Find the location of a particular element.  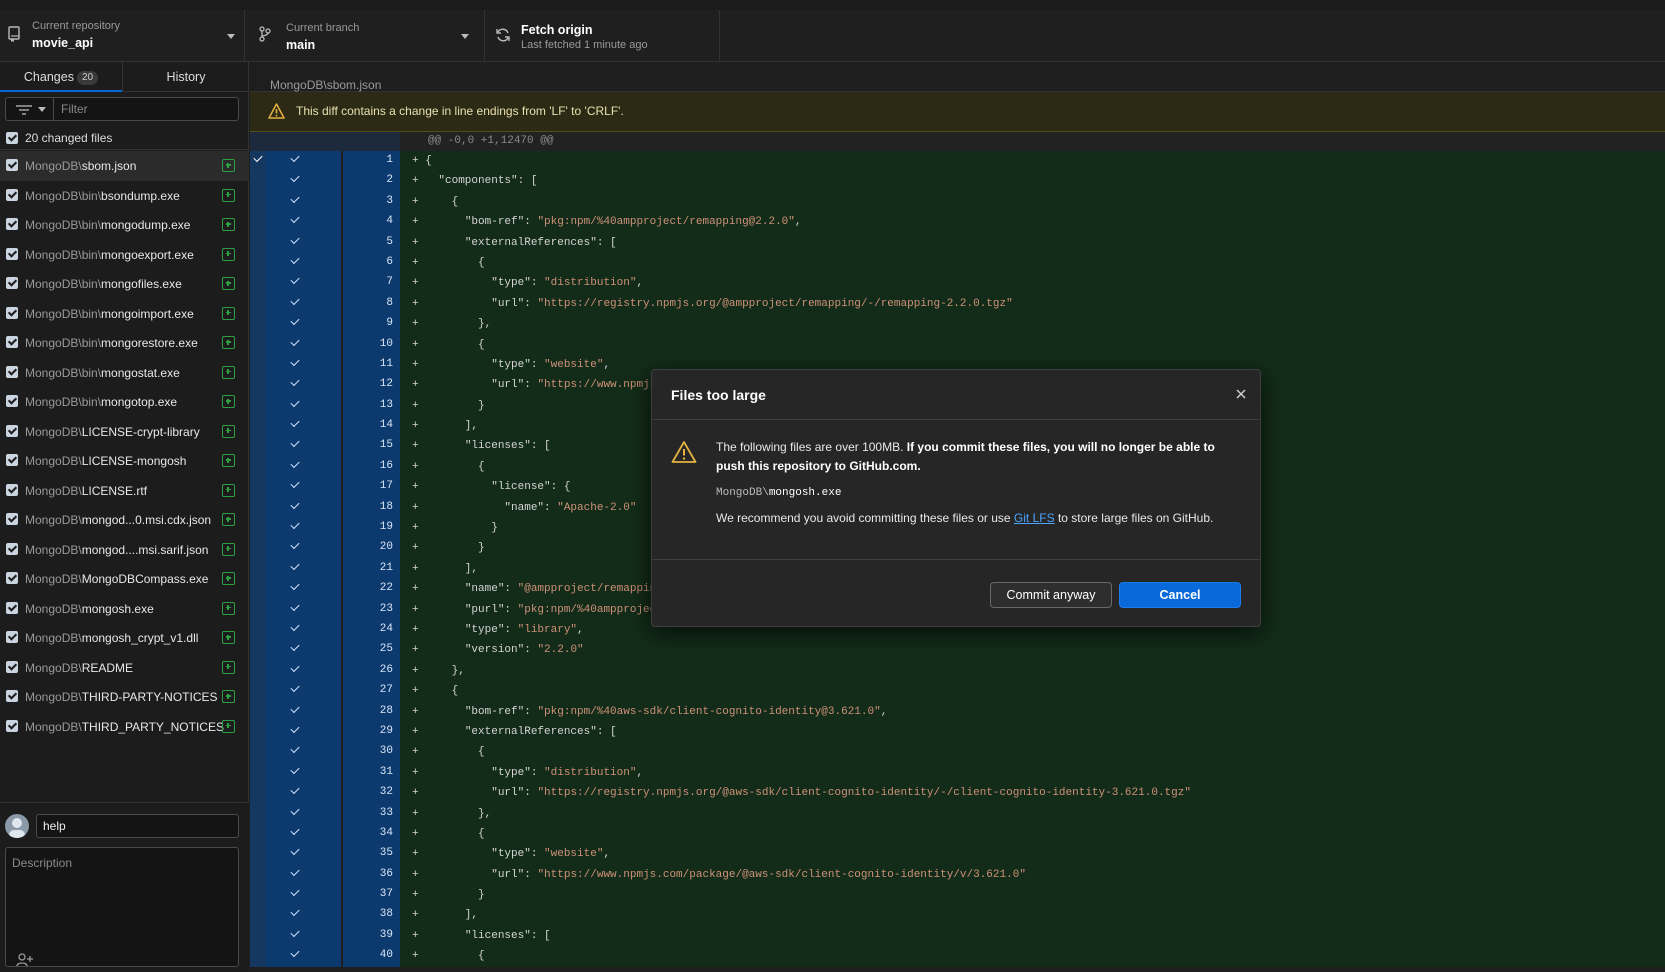

changed-file-row: MongoDB\sbom.json is located at coordinates (124, 166).